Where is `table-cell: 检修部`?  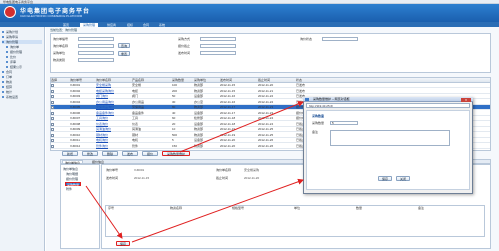
table-cell: 检修部 is located at coordinates (199, 118).